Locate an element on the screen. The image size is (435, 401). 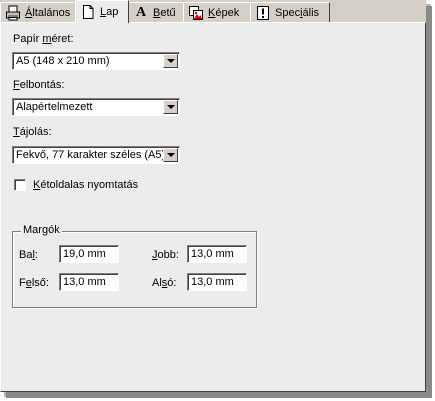
exclamation-icon is located at coordinates (263, 13).